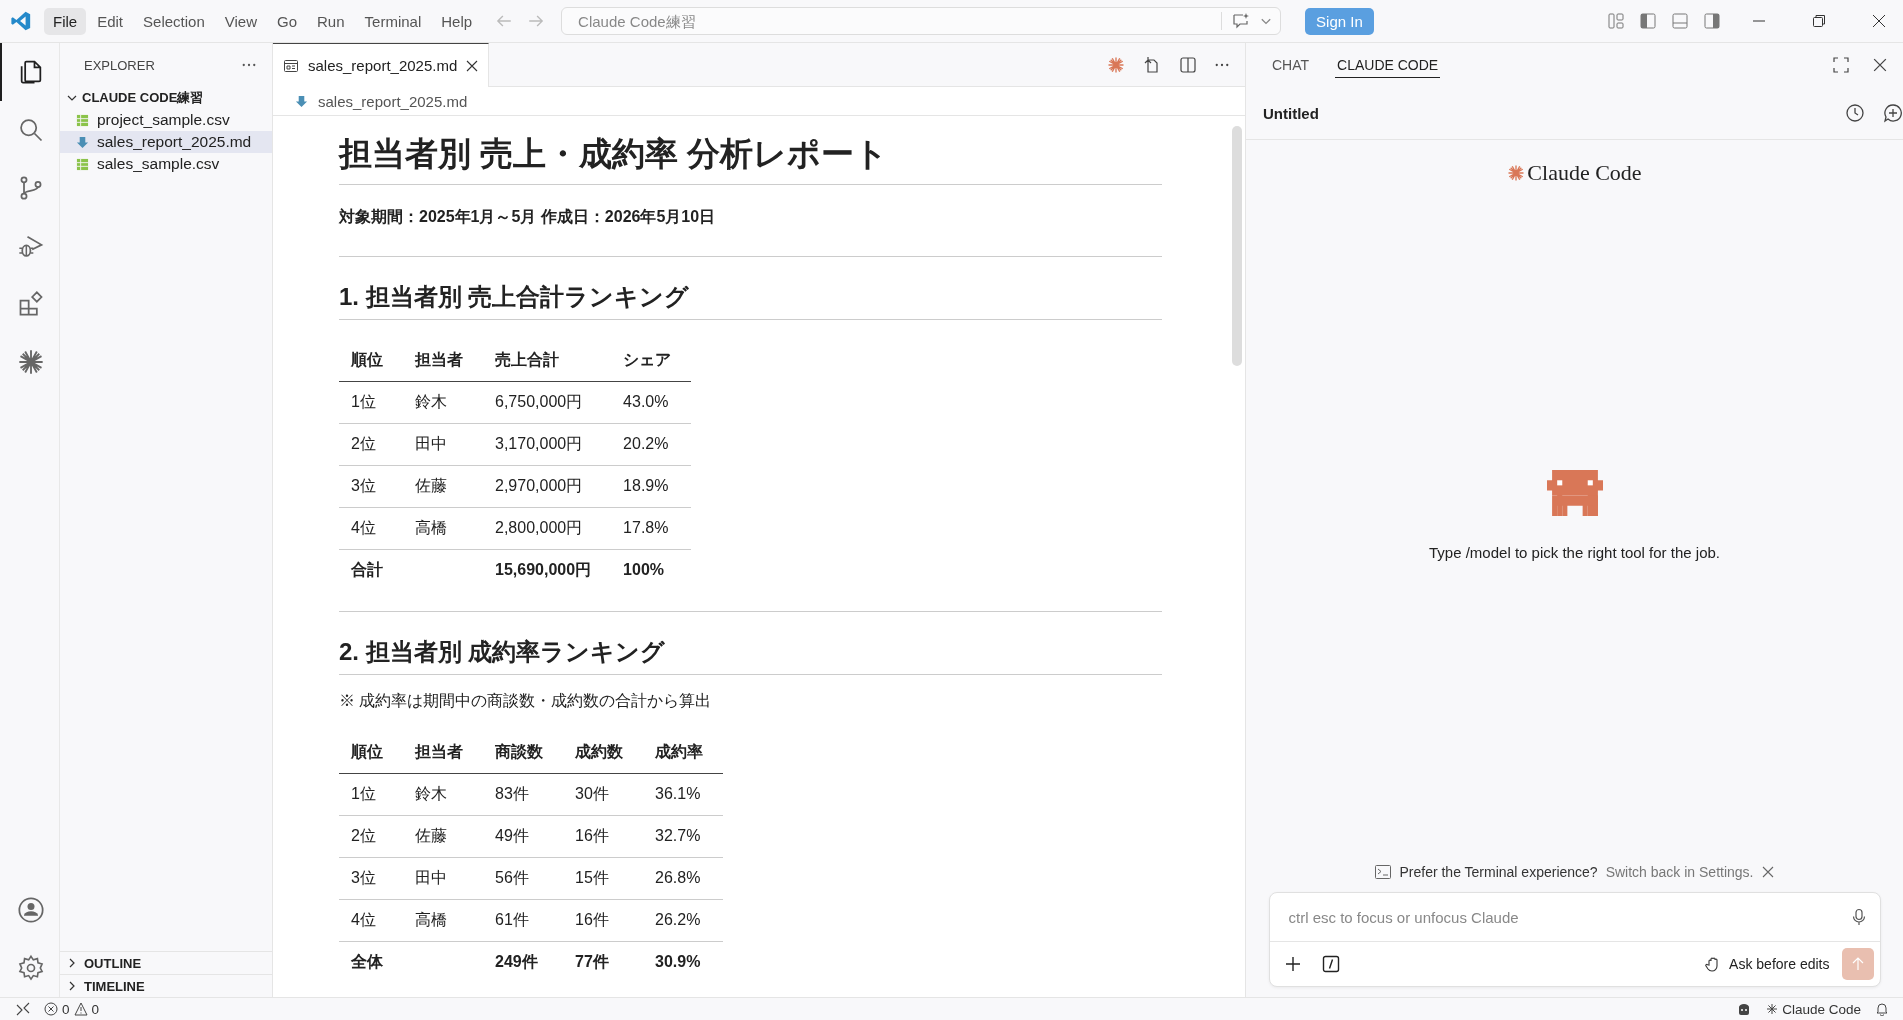 This screenshot has height=1020, width=1903. I want to click on prompt-box: ctrl esc to focus or unfocus Claude Ask before edits, so click(1574, 939).